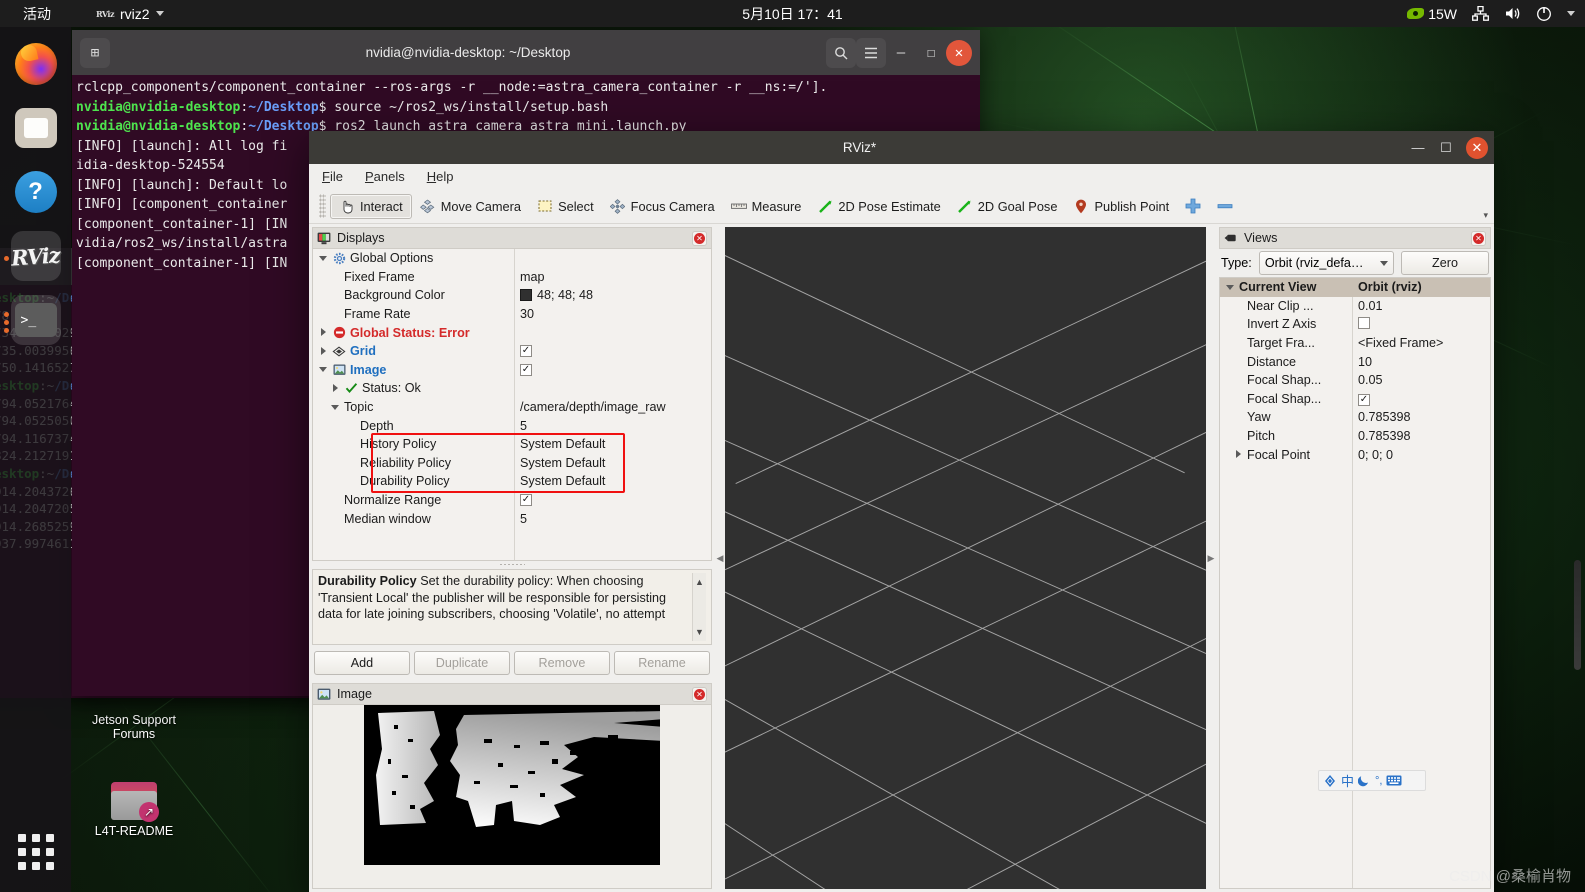 The height and width of the screenshot is (892, 1585). Describe the element at coordinates (512, 258) in the screenshot. I see `displays-row: Global Options` at that location.